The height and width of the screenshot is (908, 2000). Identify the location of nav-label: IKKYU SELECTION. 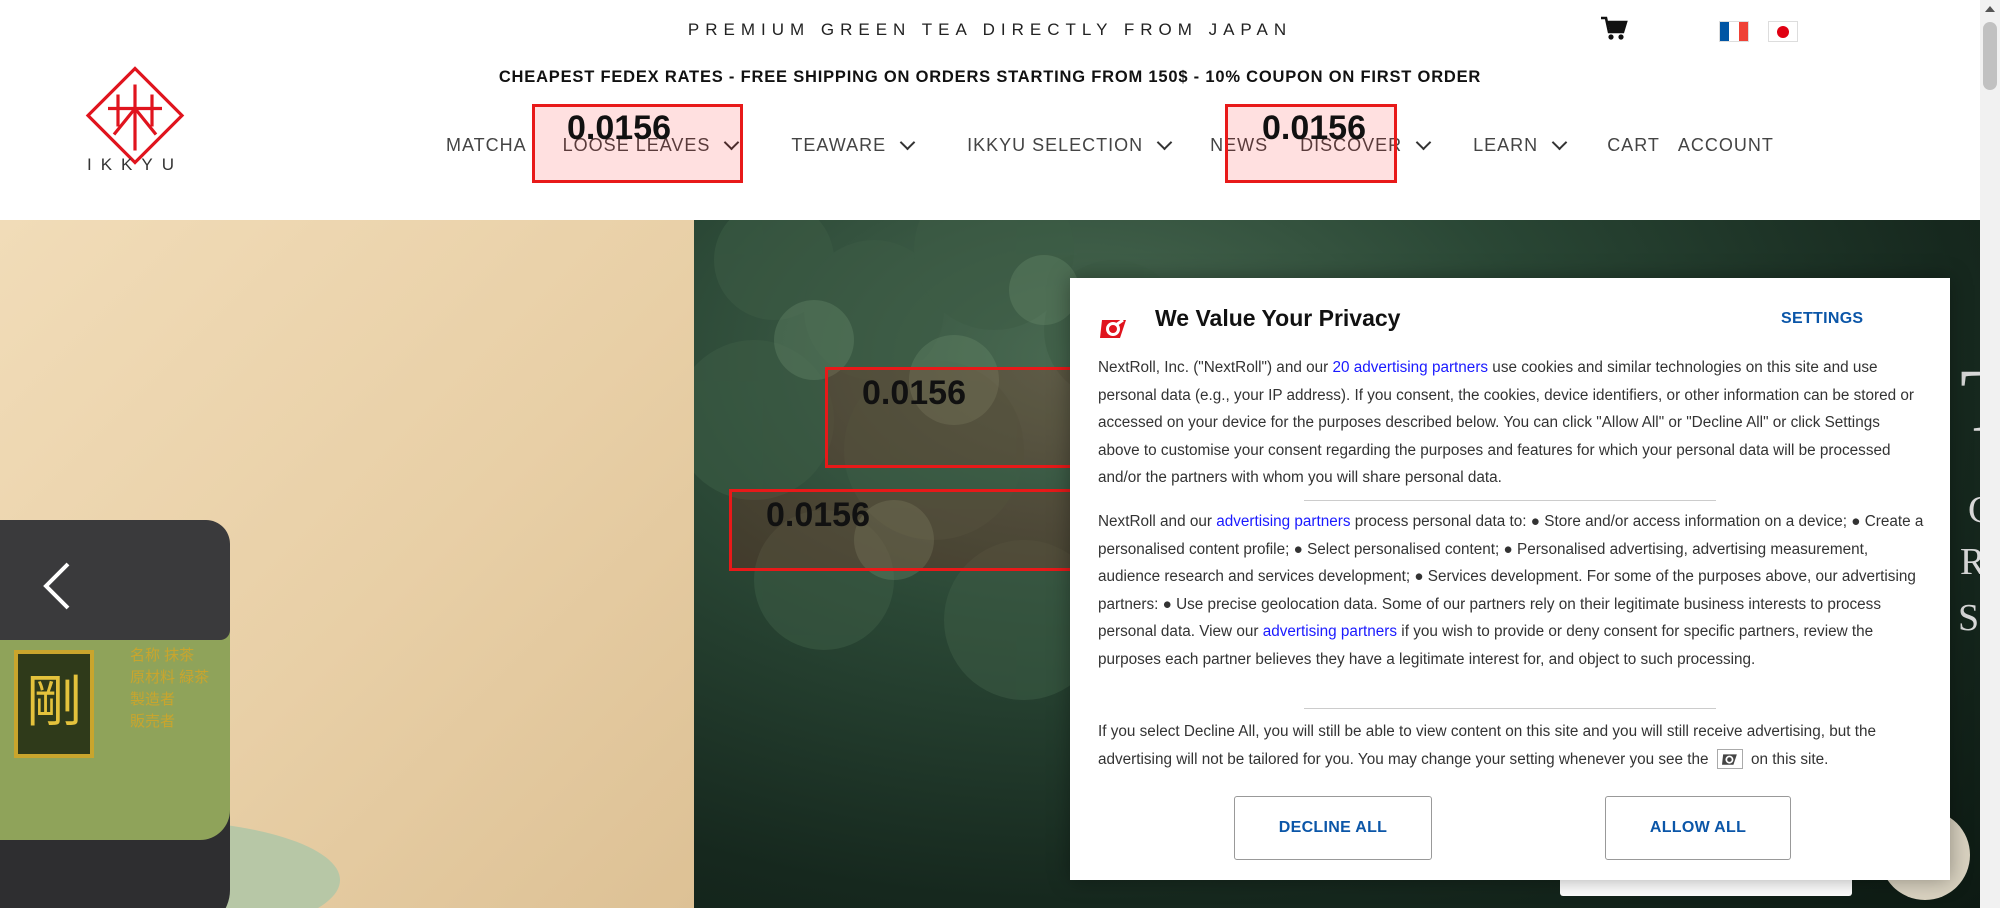
(1055, 144).